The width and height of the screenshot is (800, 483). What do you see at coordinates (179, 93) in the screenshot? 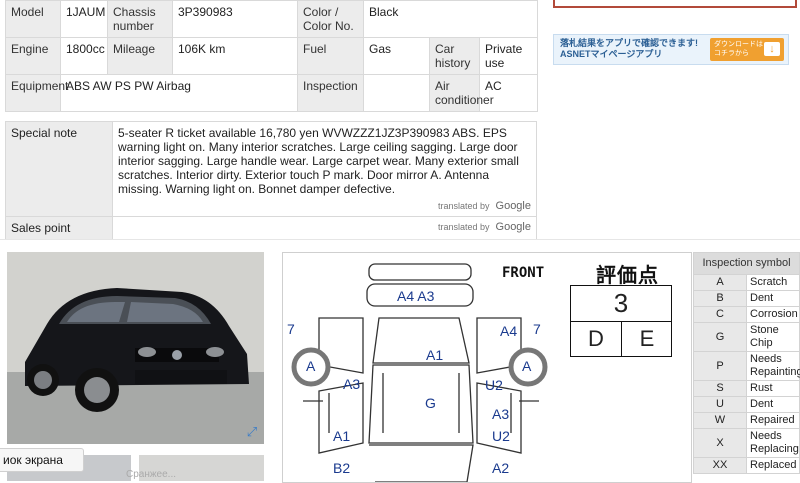
I see `equipment-value: ABS AW PS PW Airbag` at bounding box center [179, 93].